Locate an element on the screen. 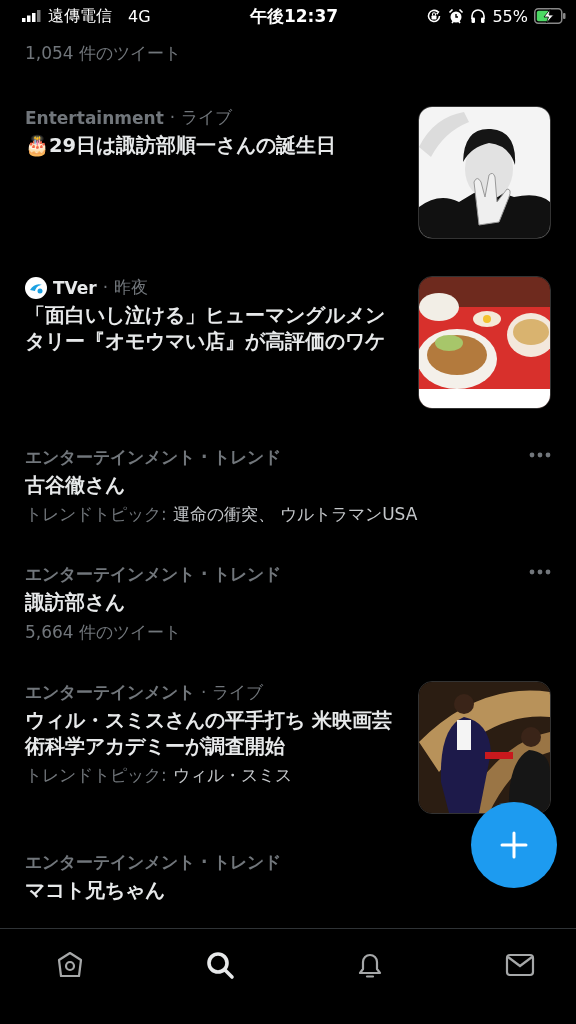 Image resolution: width=576 pixels, height=1024 pixels. trend-category: TVer is located at coordinates (75, 287).